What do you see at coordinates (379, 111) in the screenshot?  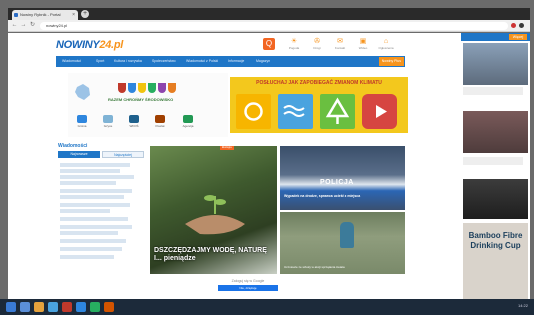 I see `play-video-icon` at bounding box center [379, 111].